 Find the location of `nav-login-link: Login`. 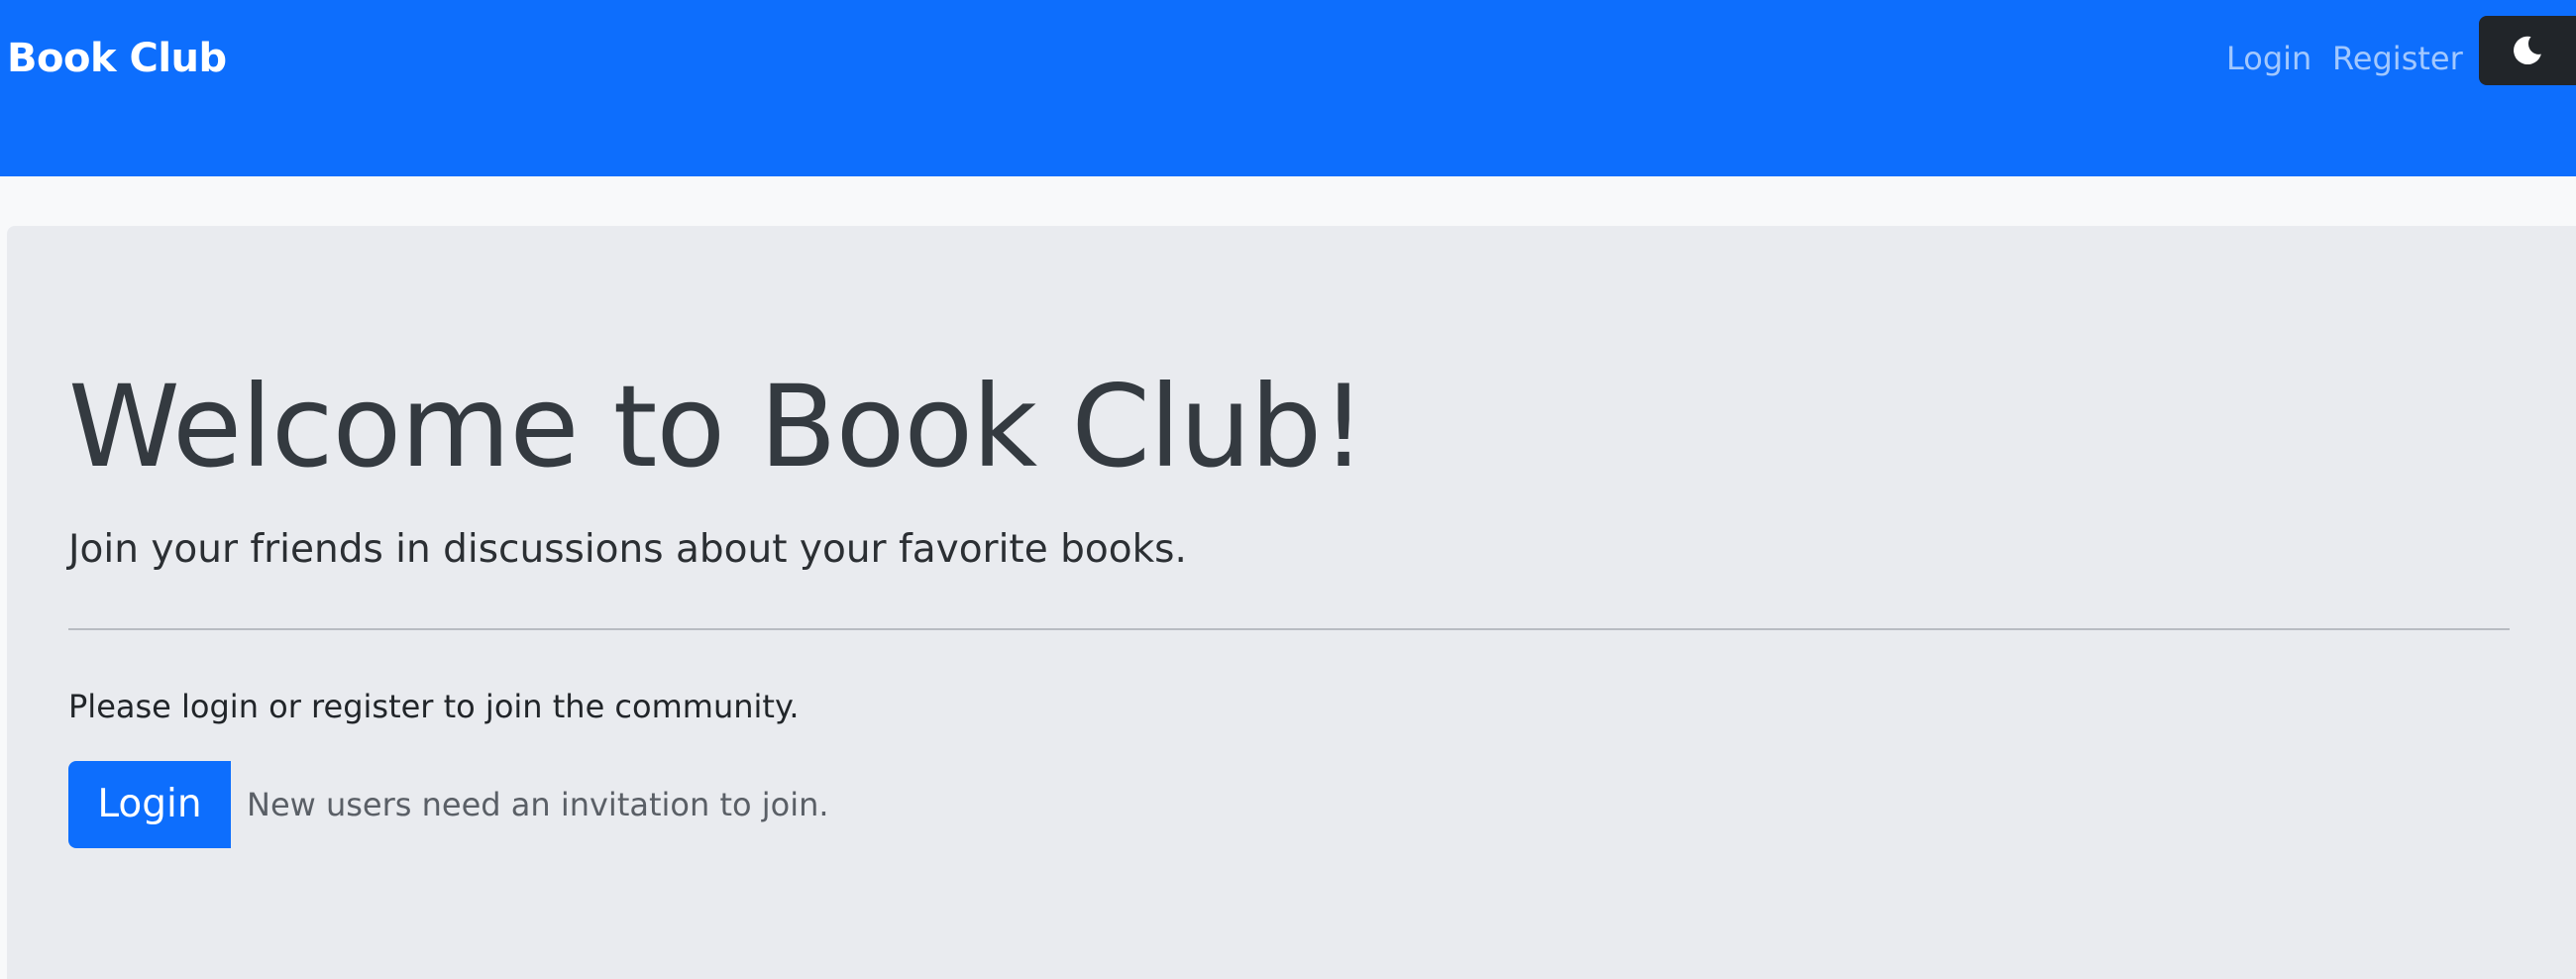

nav-login-link: Login is located at coordinates (2268, 58).